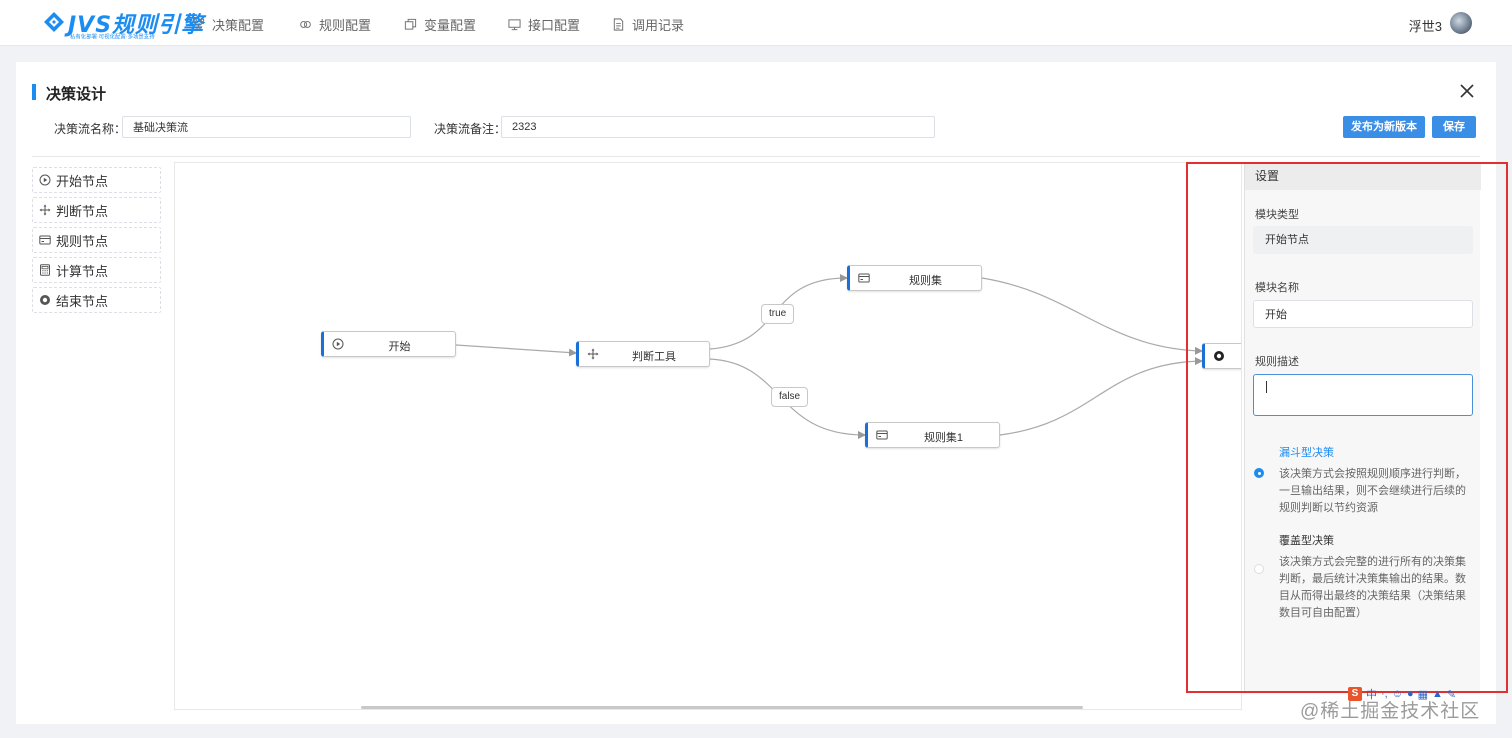 The width and height of the screenshot is (1512, 738). I want to click on title-accent-bar, so click(34, 92).